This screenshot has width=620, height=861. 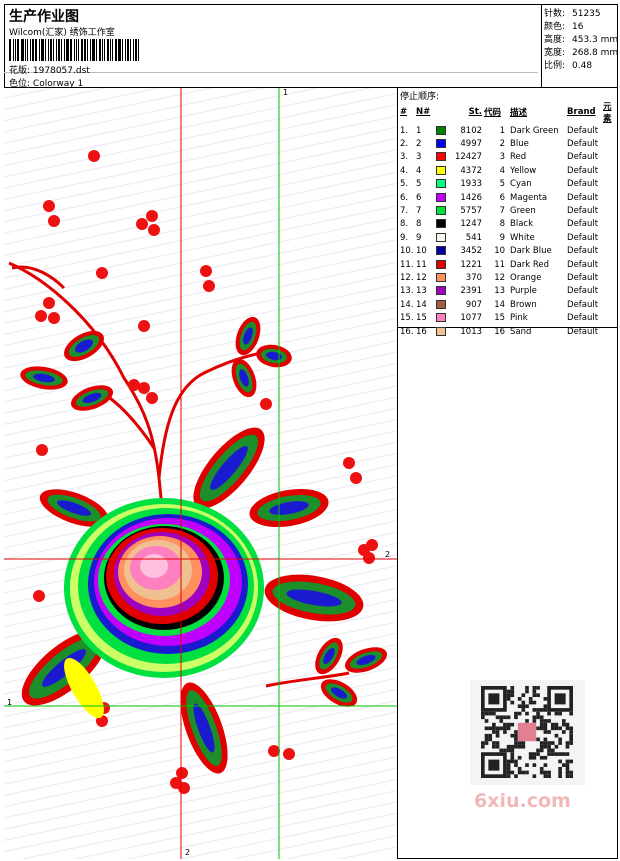 I want to click on table-row: 16. 16 1013 16 Sand Default, so click(x=508, y=331).